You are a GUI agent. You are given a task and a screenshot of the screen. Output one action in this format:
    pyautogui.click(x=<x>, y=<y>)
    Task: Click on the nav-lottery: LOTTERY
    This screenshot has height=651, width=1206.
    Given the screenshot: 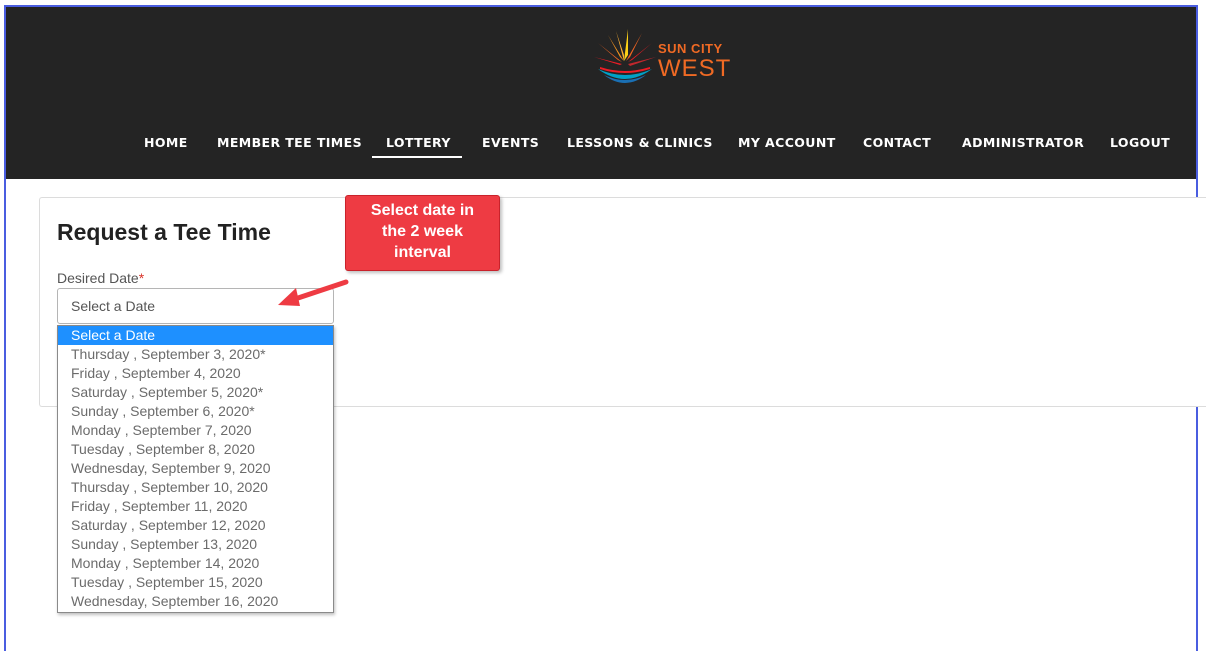 What is the action you would take?
    pyautogui.click(x=418, y=142)
    